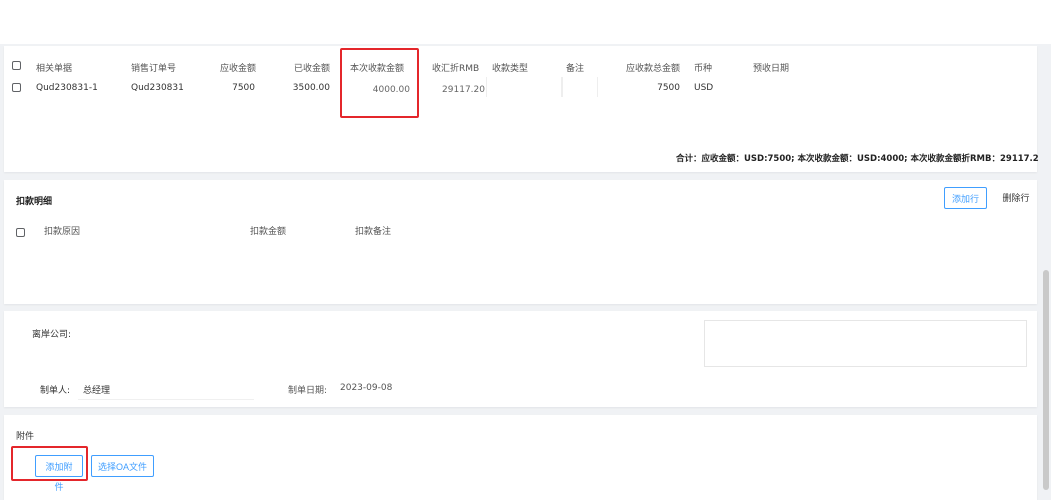 The image size is (1051, 500). Describe the element at coordinates (524, 87) in the screenshot. I see `receipt-type-select` at that location.